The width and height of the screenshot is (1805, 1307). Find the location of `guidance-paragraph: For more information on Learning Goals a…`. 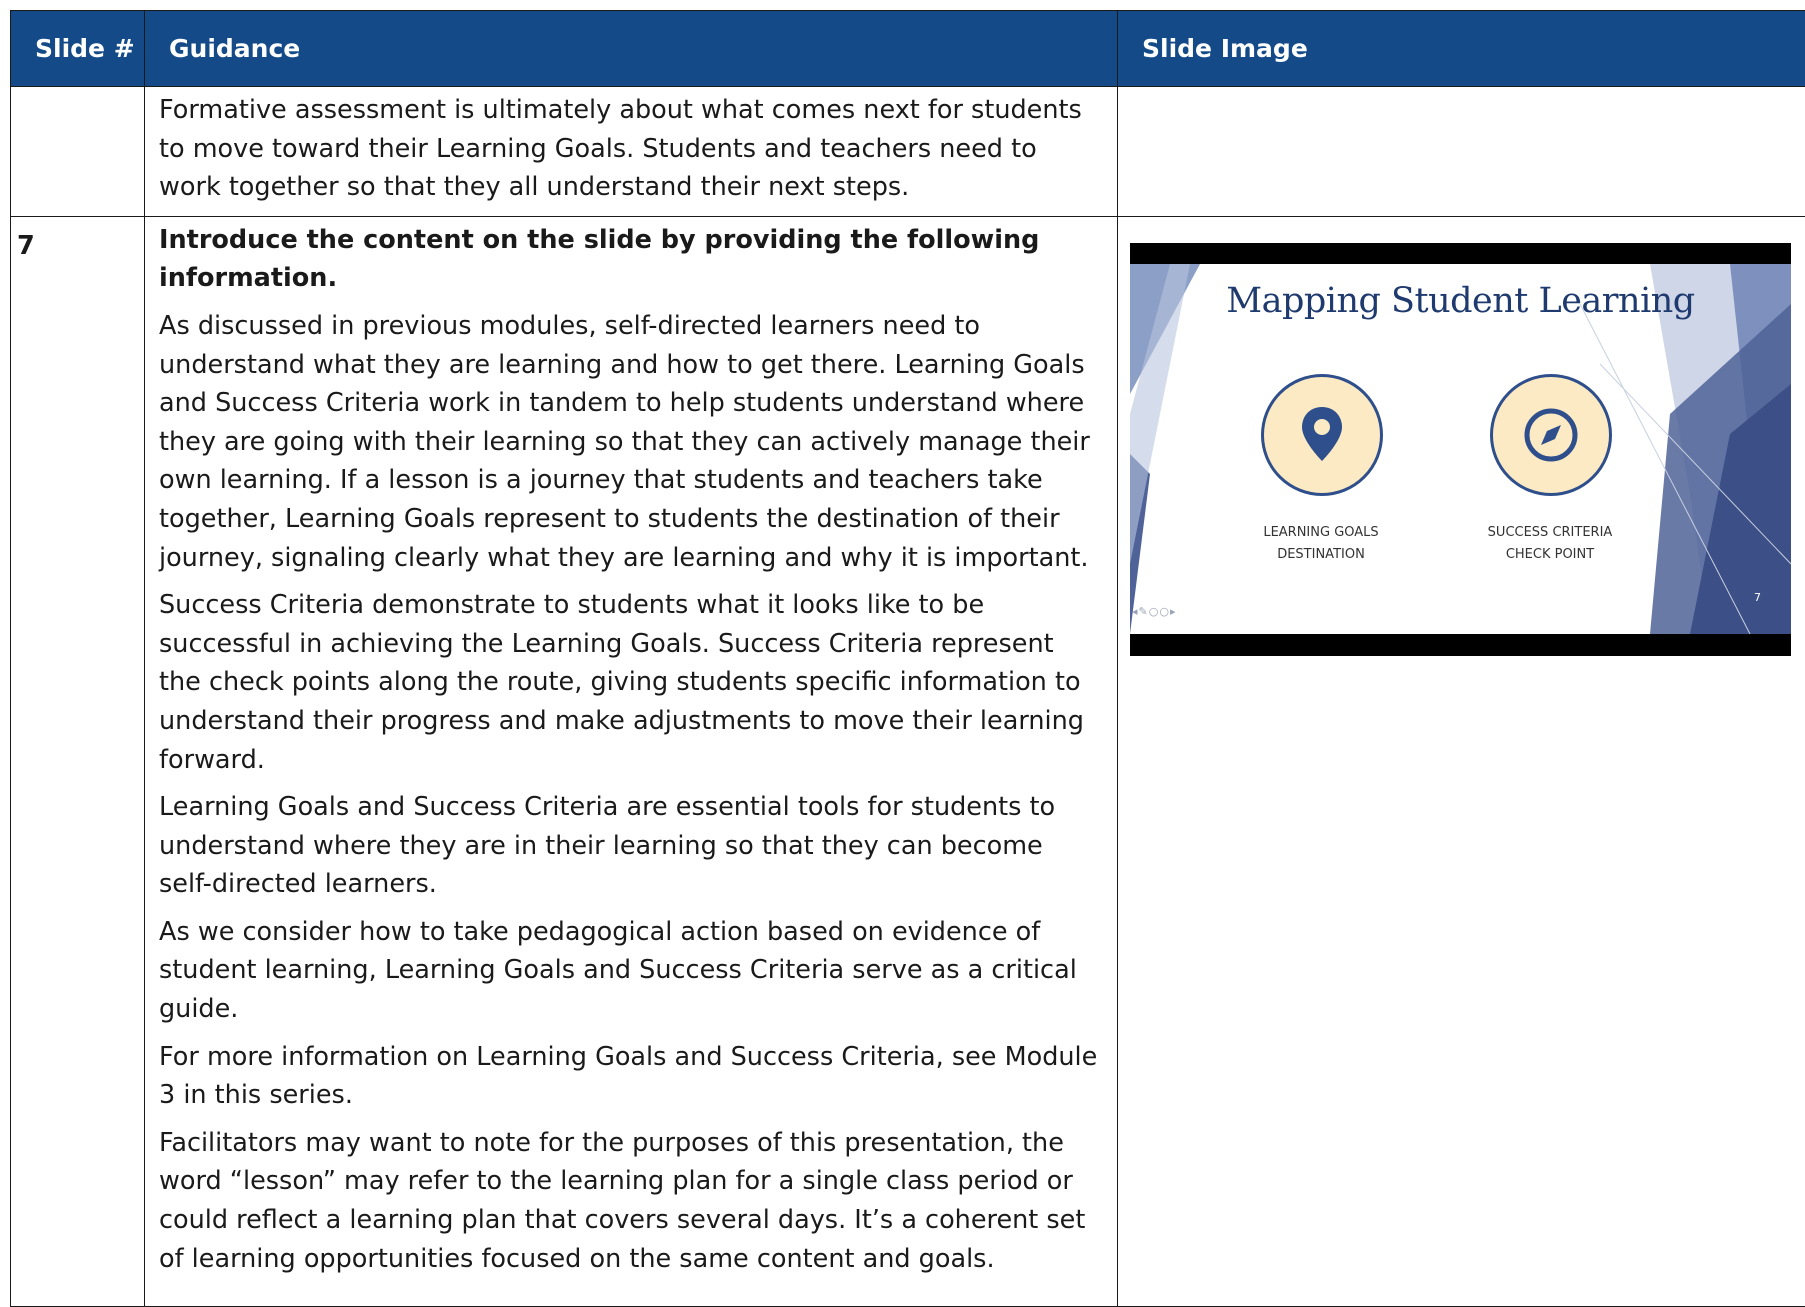

guidance-paragraph: For more information on Learning Goals a… is located at coordinates (631, 1076).